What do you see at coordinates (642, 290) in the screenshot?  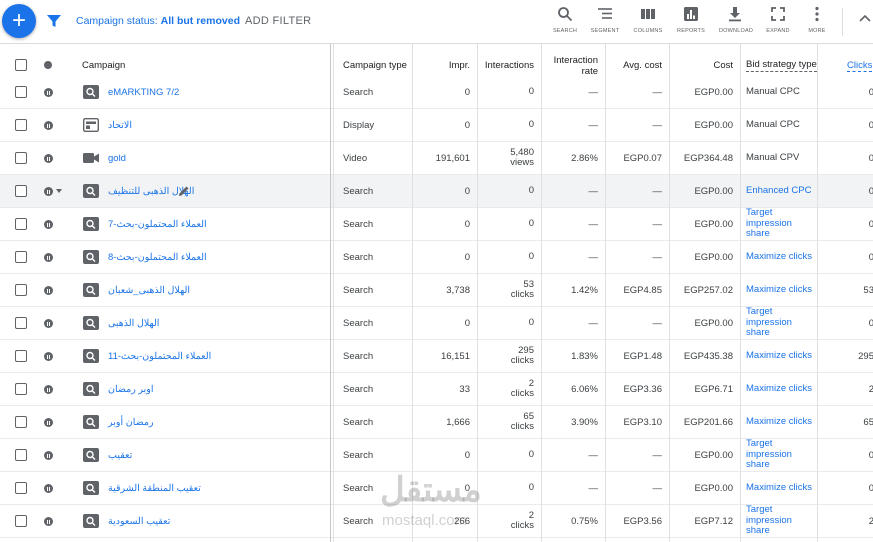 I see `avg-cost-value: EGP4.85` at bounding box center [642, 290].